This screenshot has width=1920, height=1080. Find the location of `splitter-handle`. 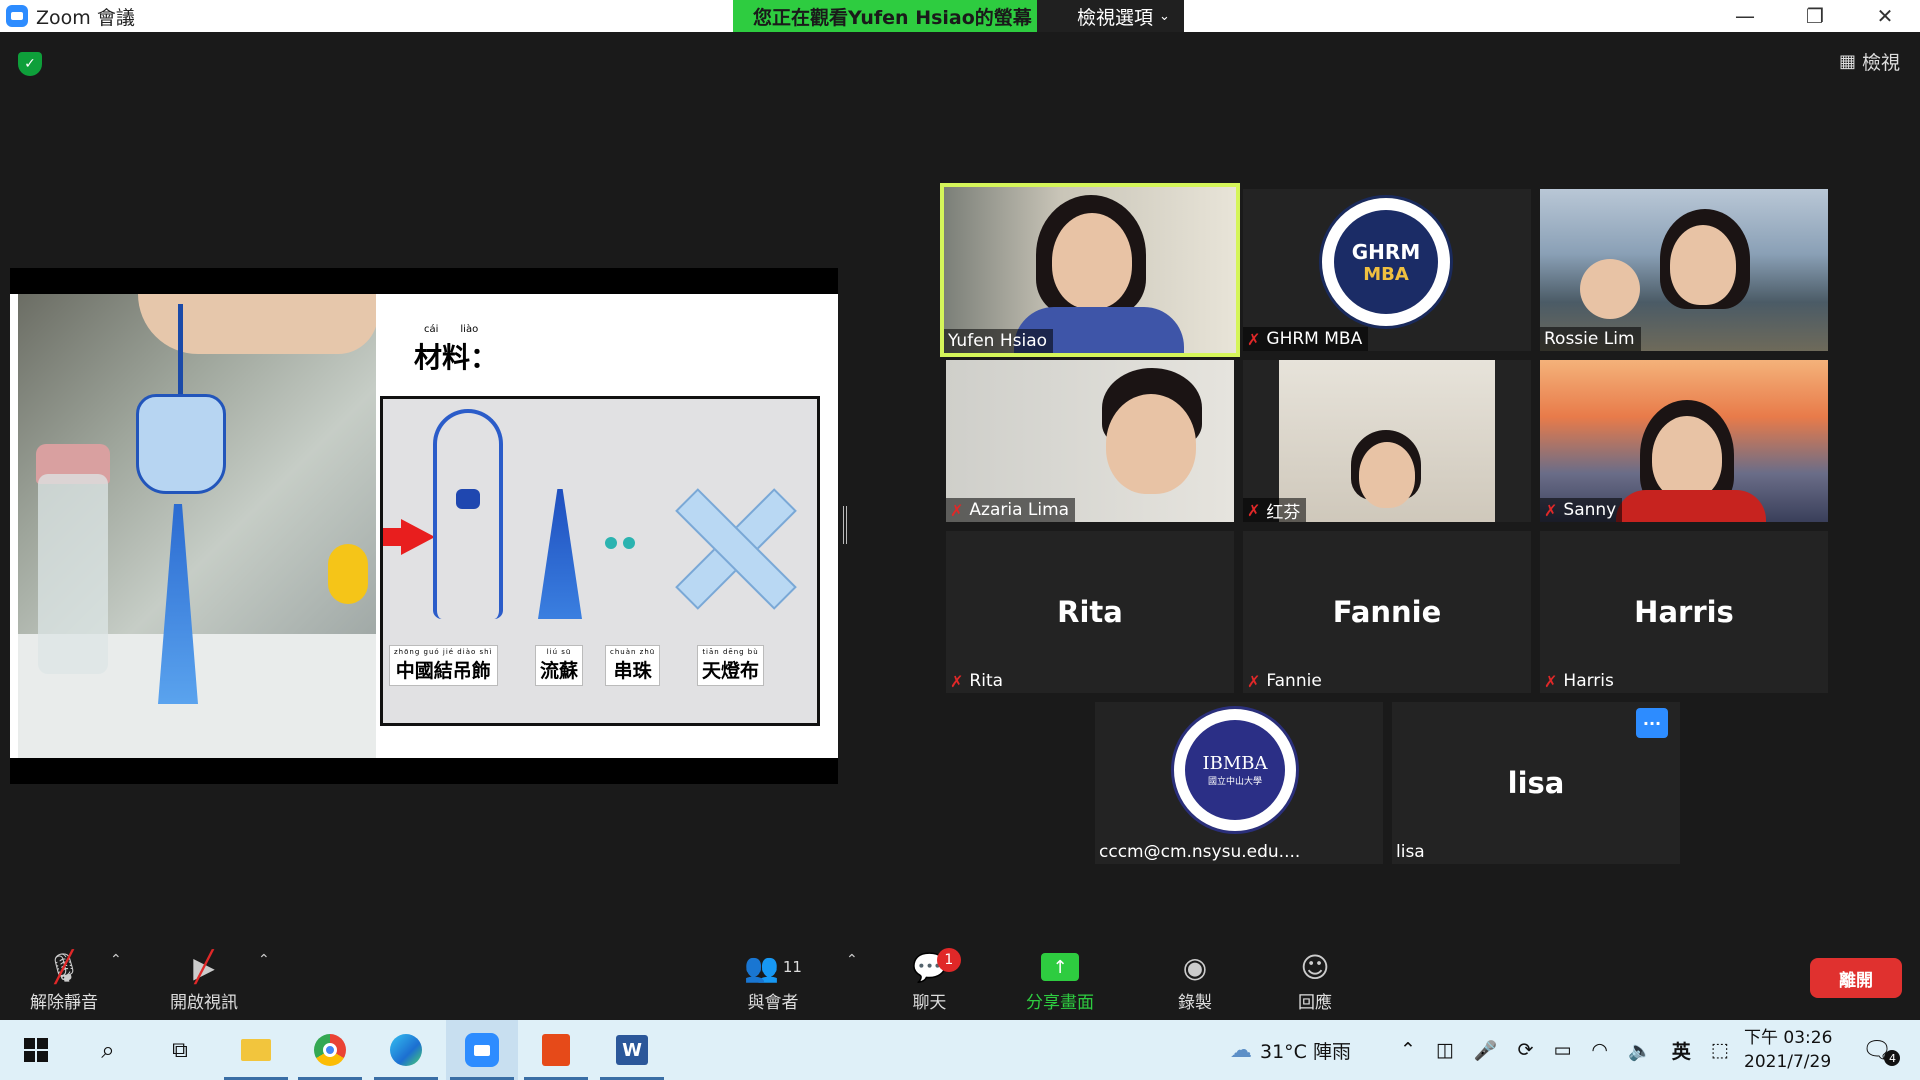

splitter-handle is located at coordinates (845, 525).